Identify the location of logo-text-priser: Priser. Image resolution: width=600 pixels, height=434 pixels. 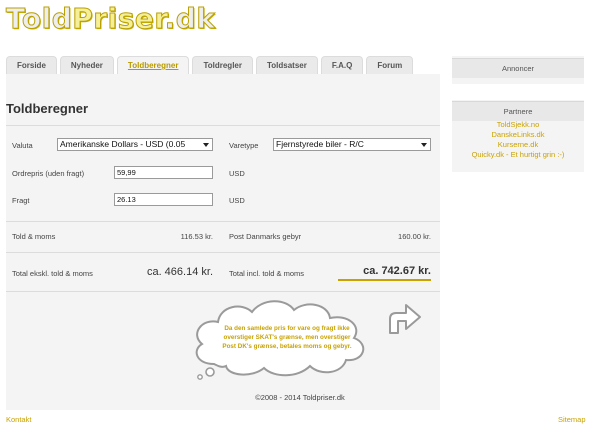
(118, 19).